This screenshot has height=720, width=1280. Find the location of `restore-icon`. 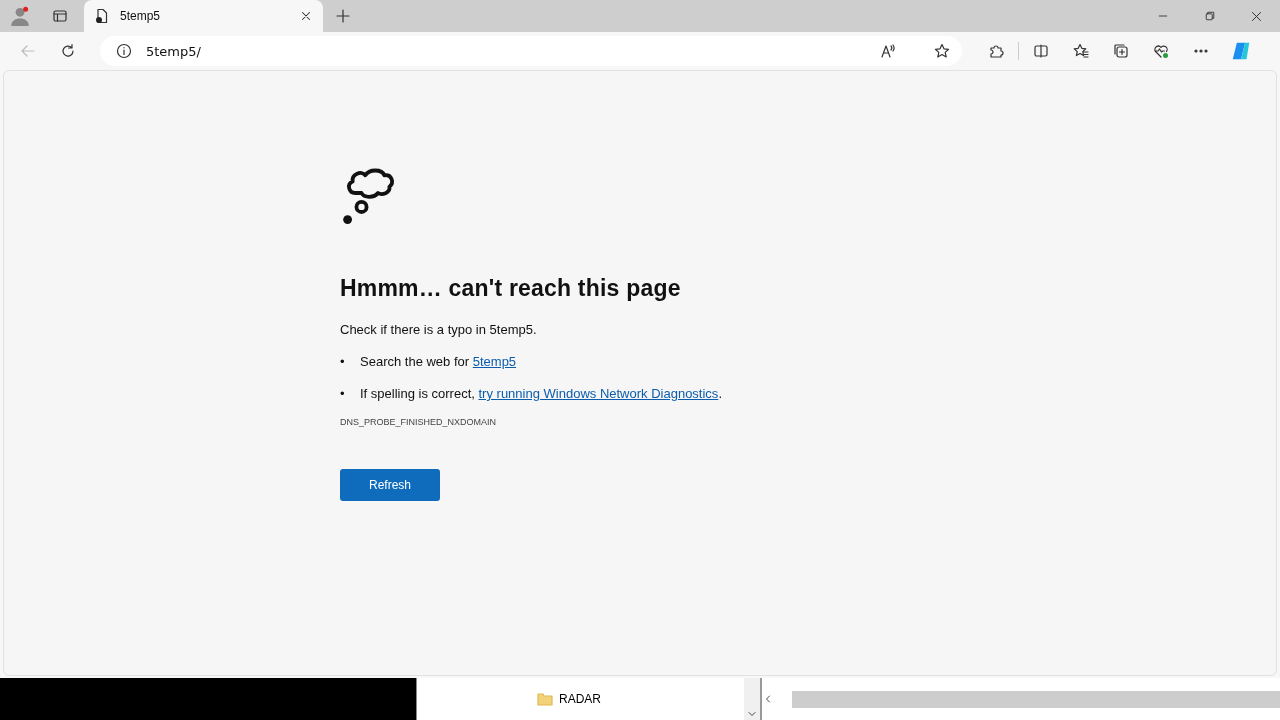

restore-icon is located at coordinates (1209, 16).